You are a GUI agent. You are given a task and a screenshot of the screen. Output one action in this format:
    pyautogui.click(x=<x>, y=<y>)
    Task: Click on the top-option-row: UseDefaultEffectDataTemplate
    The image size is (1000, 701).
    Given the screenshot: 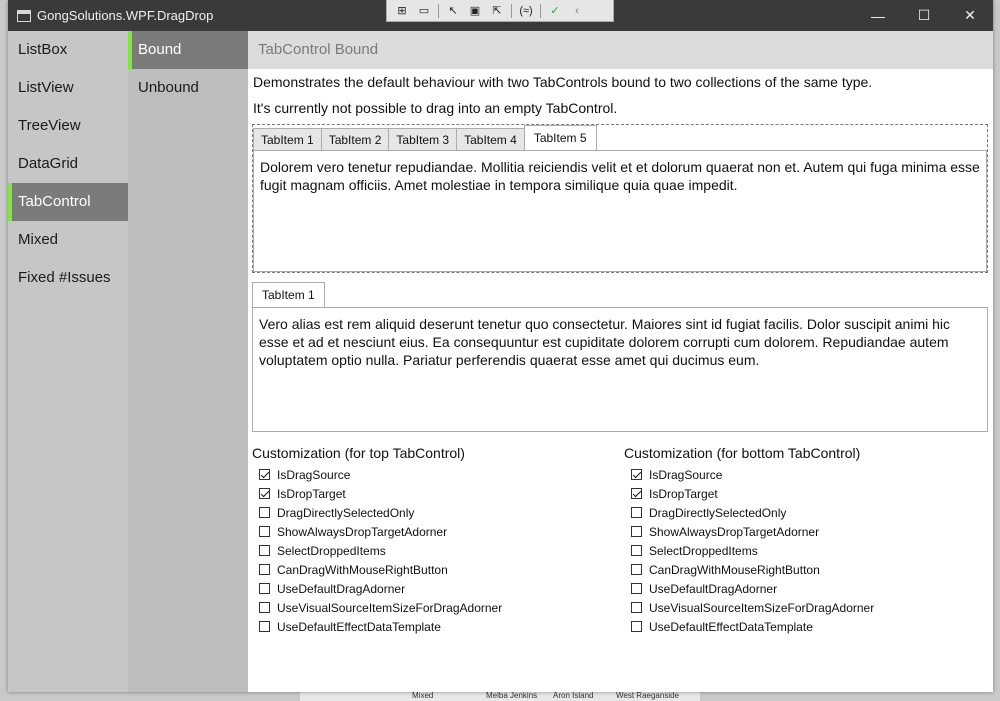 What is the action you would take?
    pyautogui.click(x=437, y=626)
    